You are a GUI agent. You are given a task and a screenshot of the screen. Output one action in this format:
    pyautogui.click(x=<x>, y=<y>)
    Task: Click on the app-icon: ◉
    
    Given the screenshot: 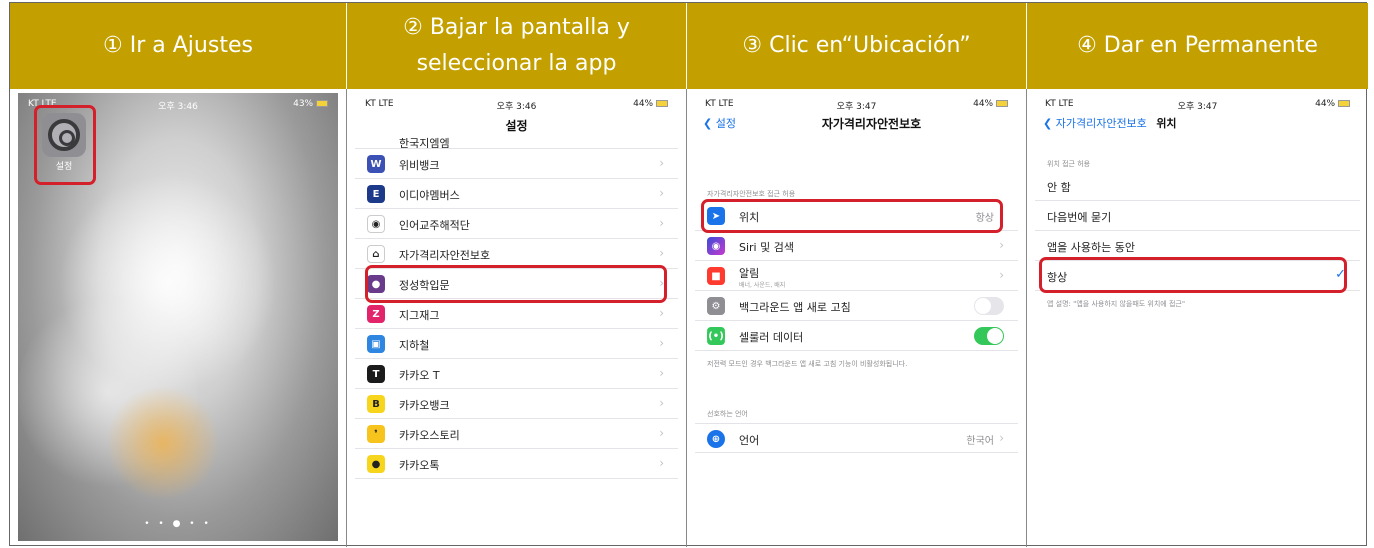 What is the action you would take?
    pyautogui.click(x=376, y=224)
    